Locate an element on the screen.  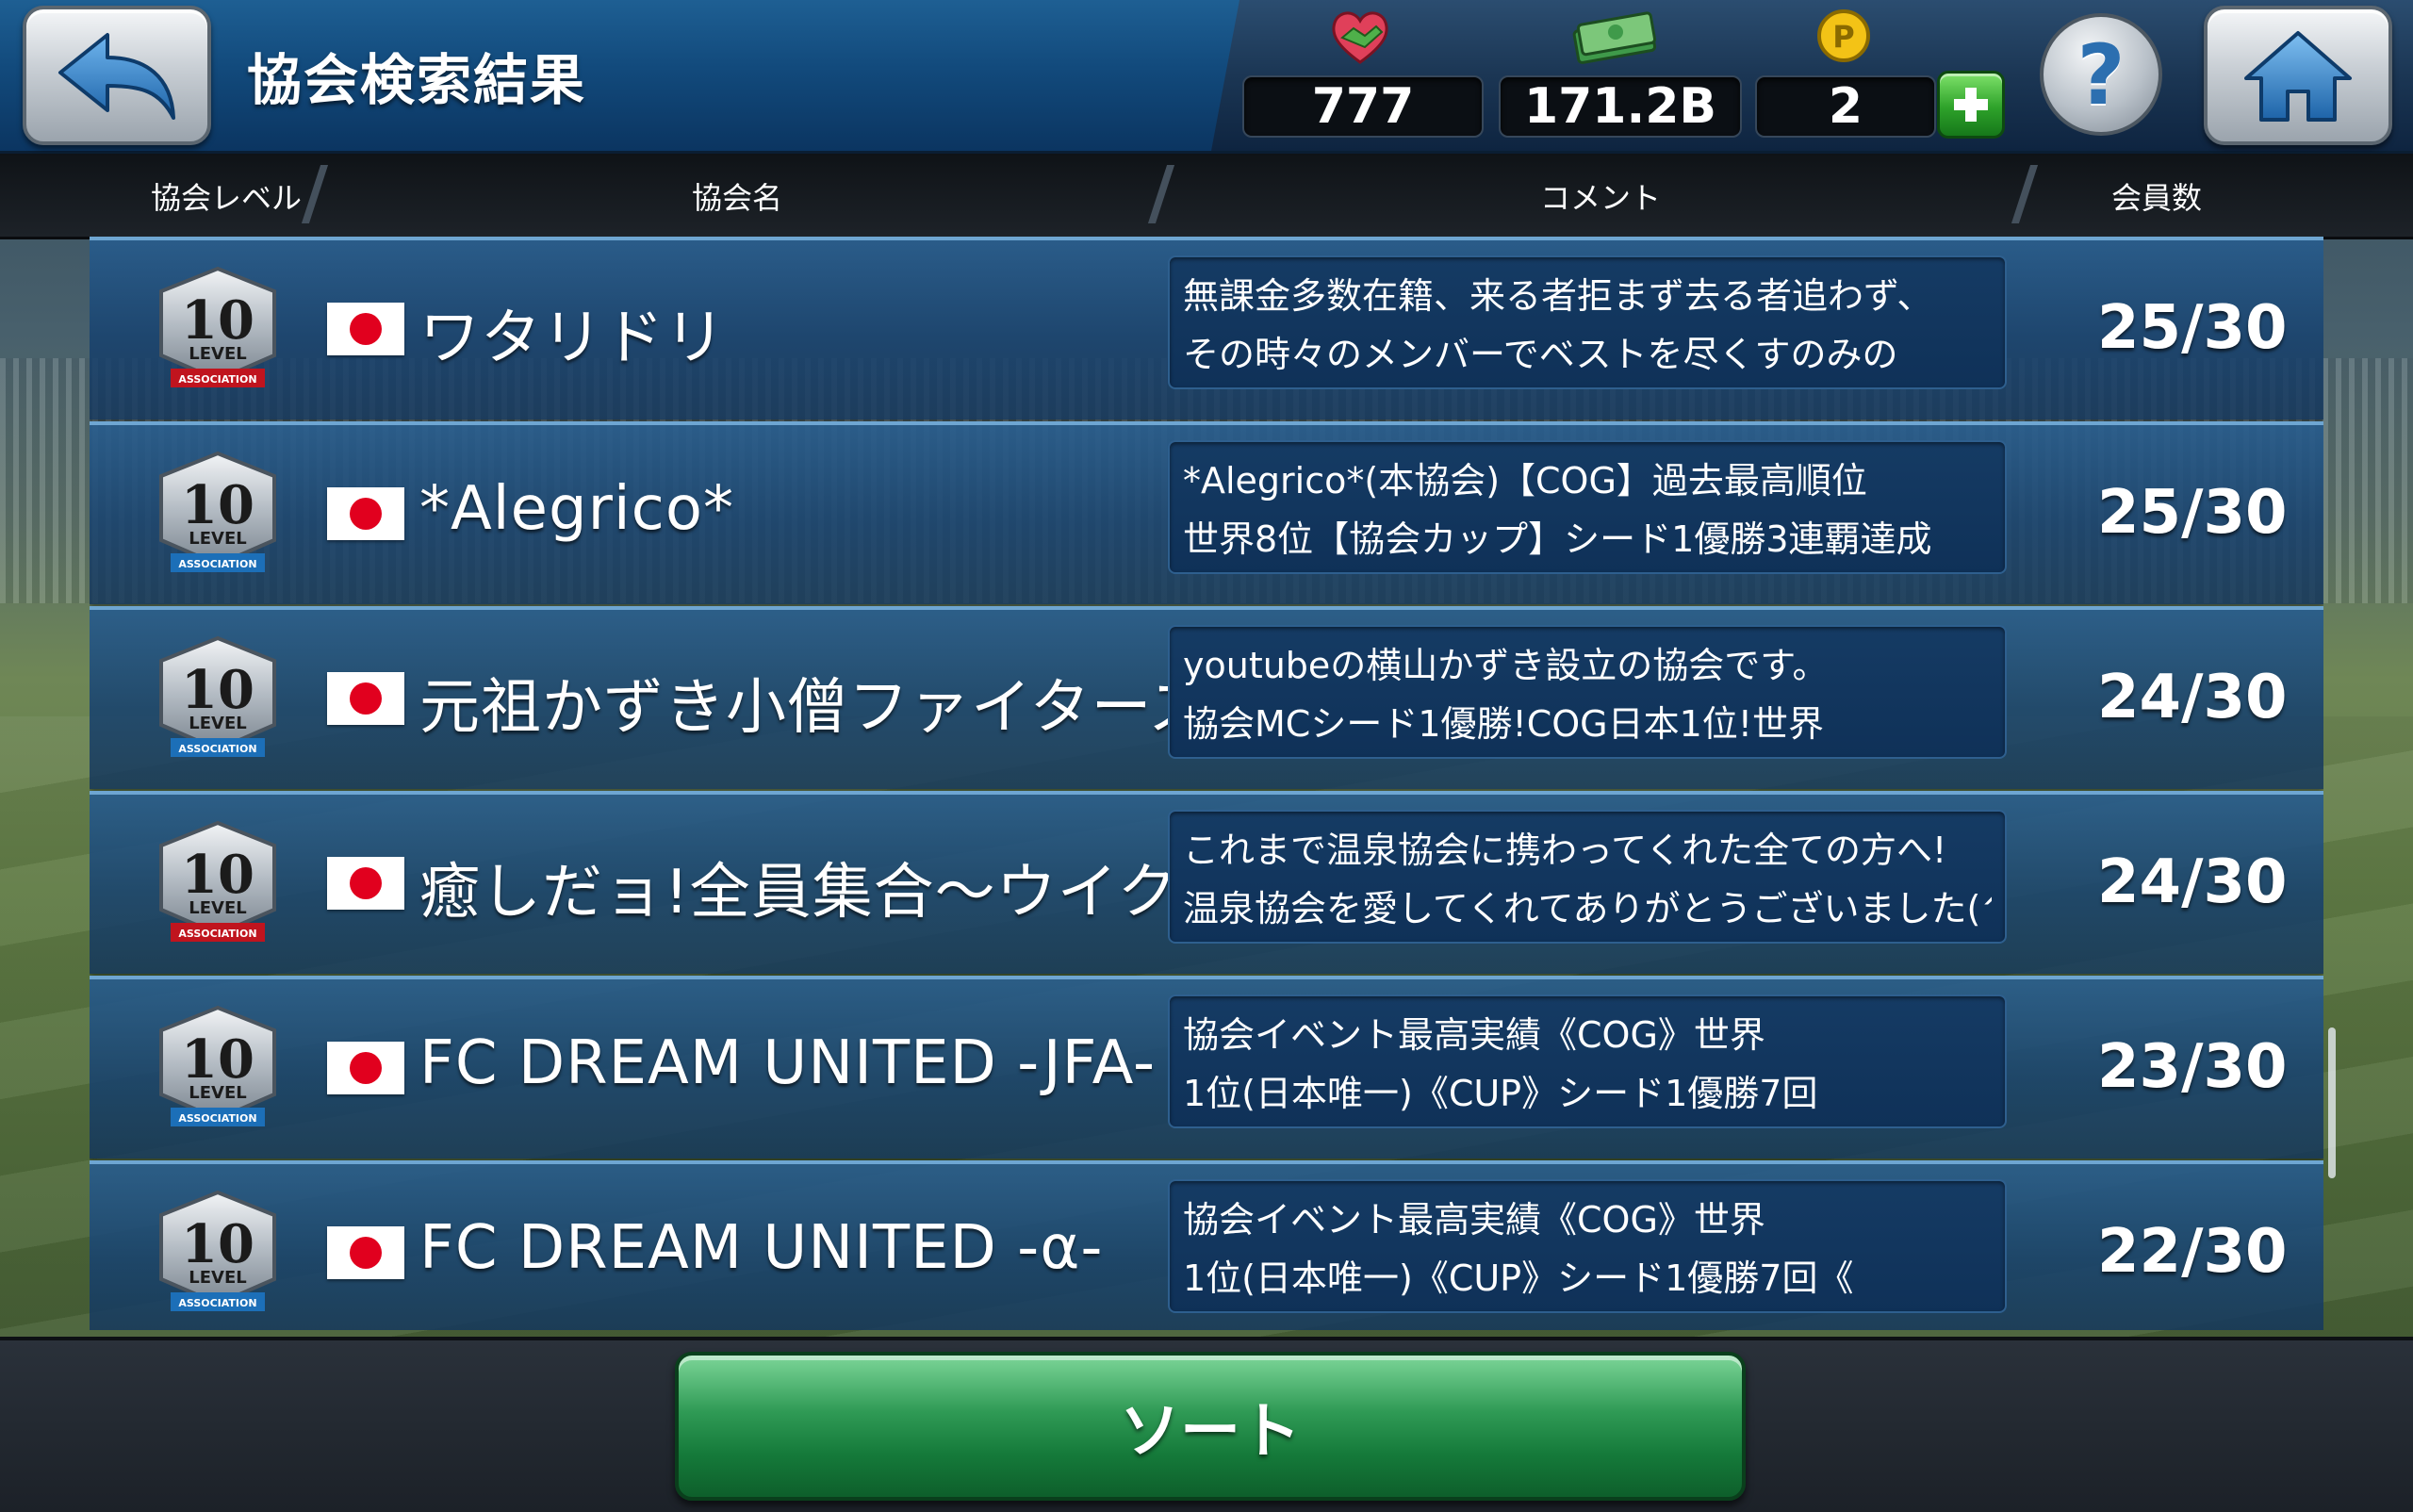
handshake-heart-icon is located at coordinates (1360, 37).